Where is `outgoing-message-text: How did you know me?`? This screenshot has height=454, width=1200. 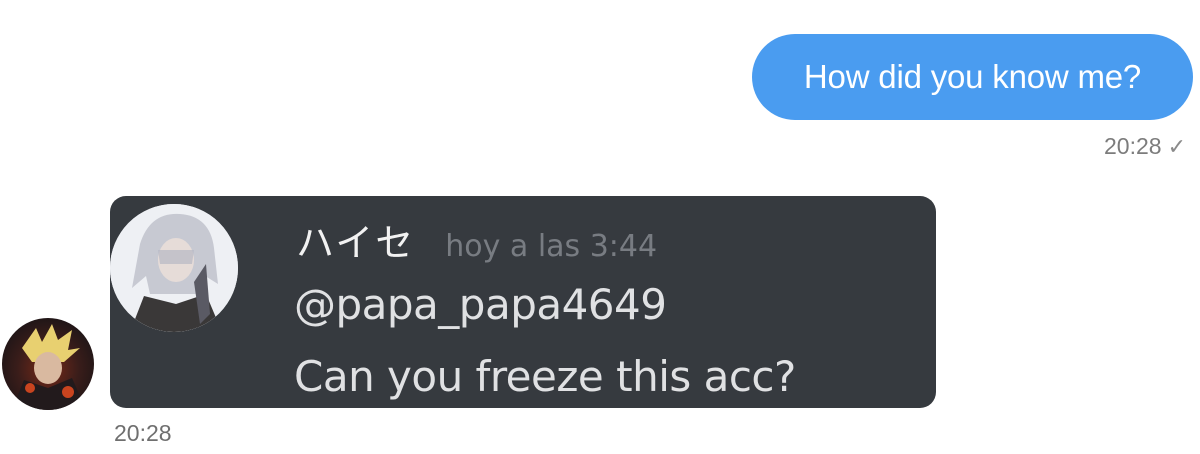 outgoing-message-text: How did you know me? is located at coordinates (972, 76).